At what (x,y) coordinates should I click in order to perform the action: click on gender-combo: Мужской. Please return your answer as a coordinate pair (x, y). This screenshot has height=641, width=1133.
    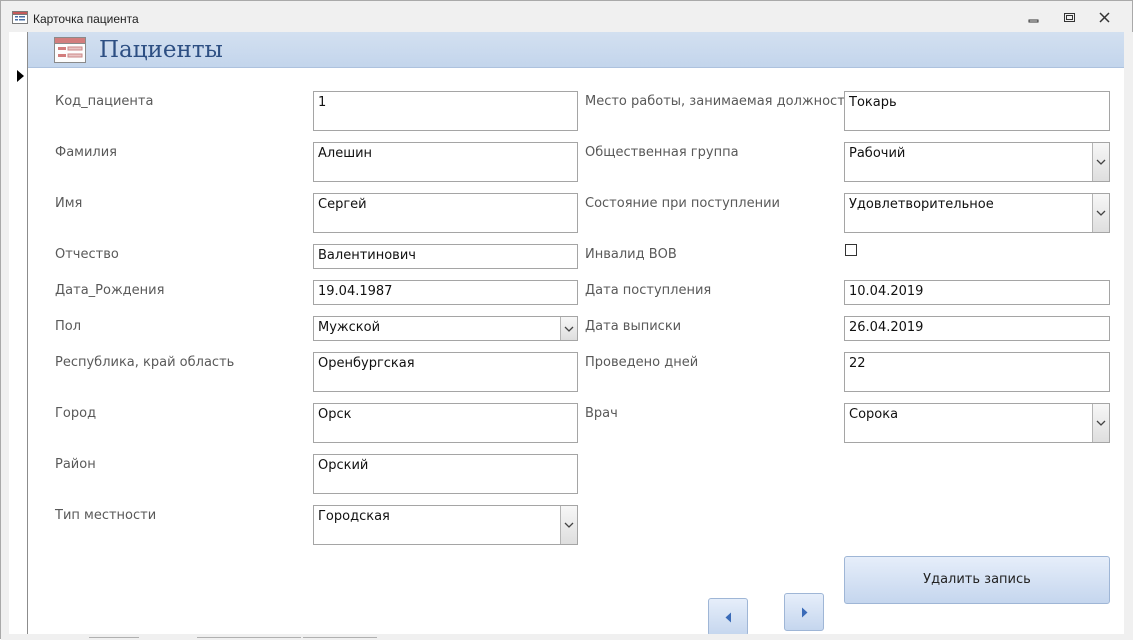
    Looking at the image, I should click on (445, 328).